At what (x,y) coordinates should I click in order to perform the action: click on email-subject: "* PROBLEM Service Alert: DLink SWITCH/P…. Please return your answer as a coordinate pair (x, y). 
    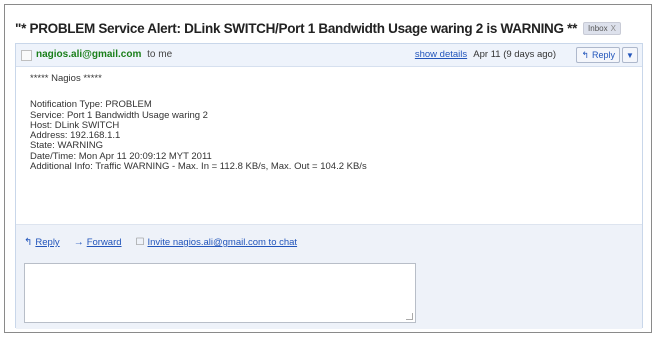
    Looking at the image, I should click on (318, 28).